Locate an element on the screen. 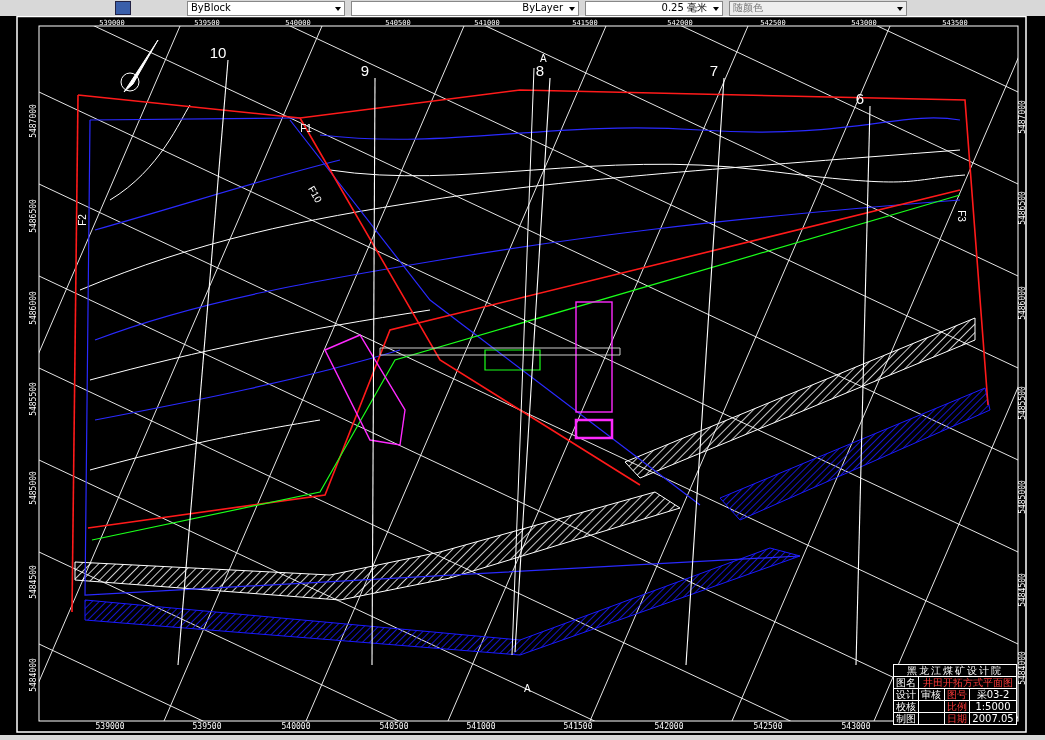 Image resolution: width=1045 pixels, height=740 pixels. title-block-label: 制图 is located at coordinates (906, 718).